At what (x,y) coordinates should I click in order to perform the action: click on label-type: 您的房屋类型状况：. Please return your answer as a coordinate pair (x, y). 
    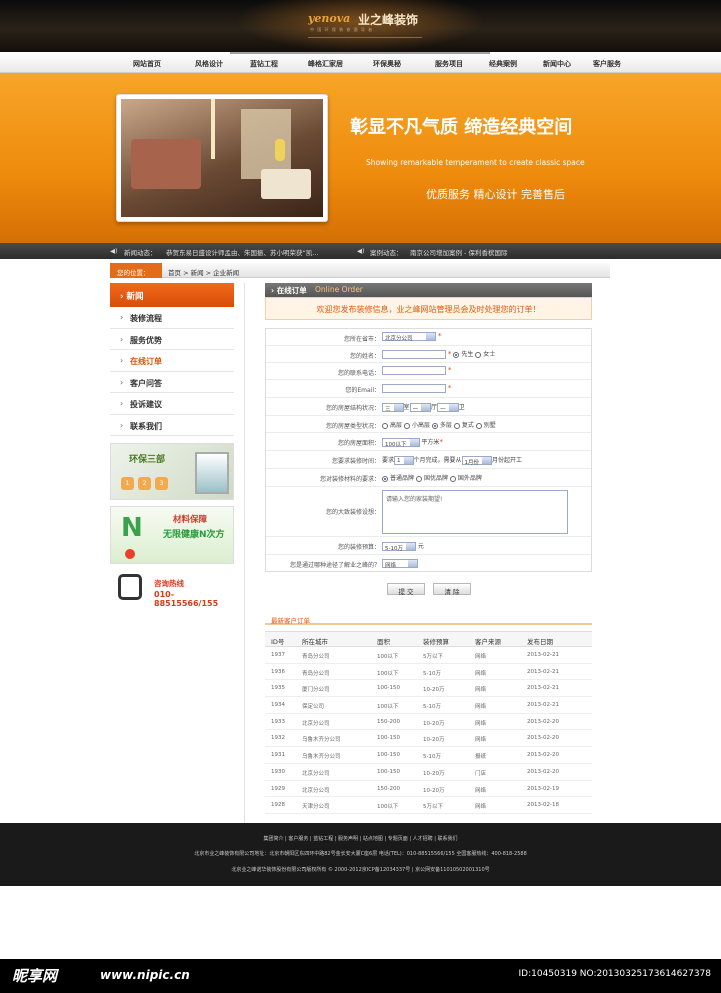
    Looking at the image, I should click on (352, 426).